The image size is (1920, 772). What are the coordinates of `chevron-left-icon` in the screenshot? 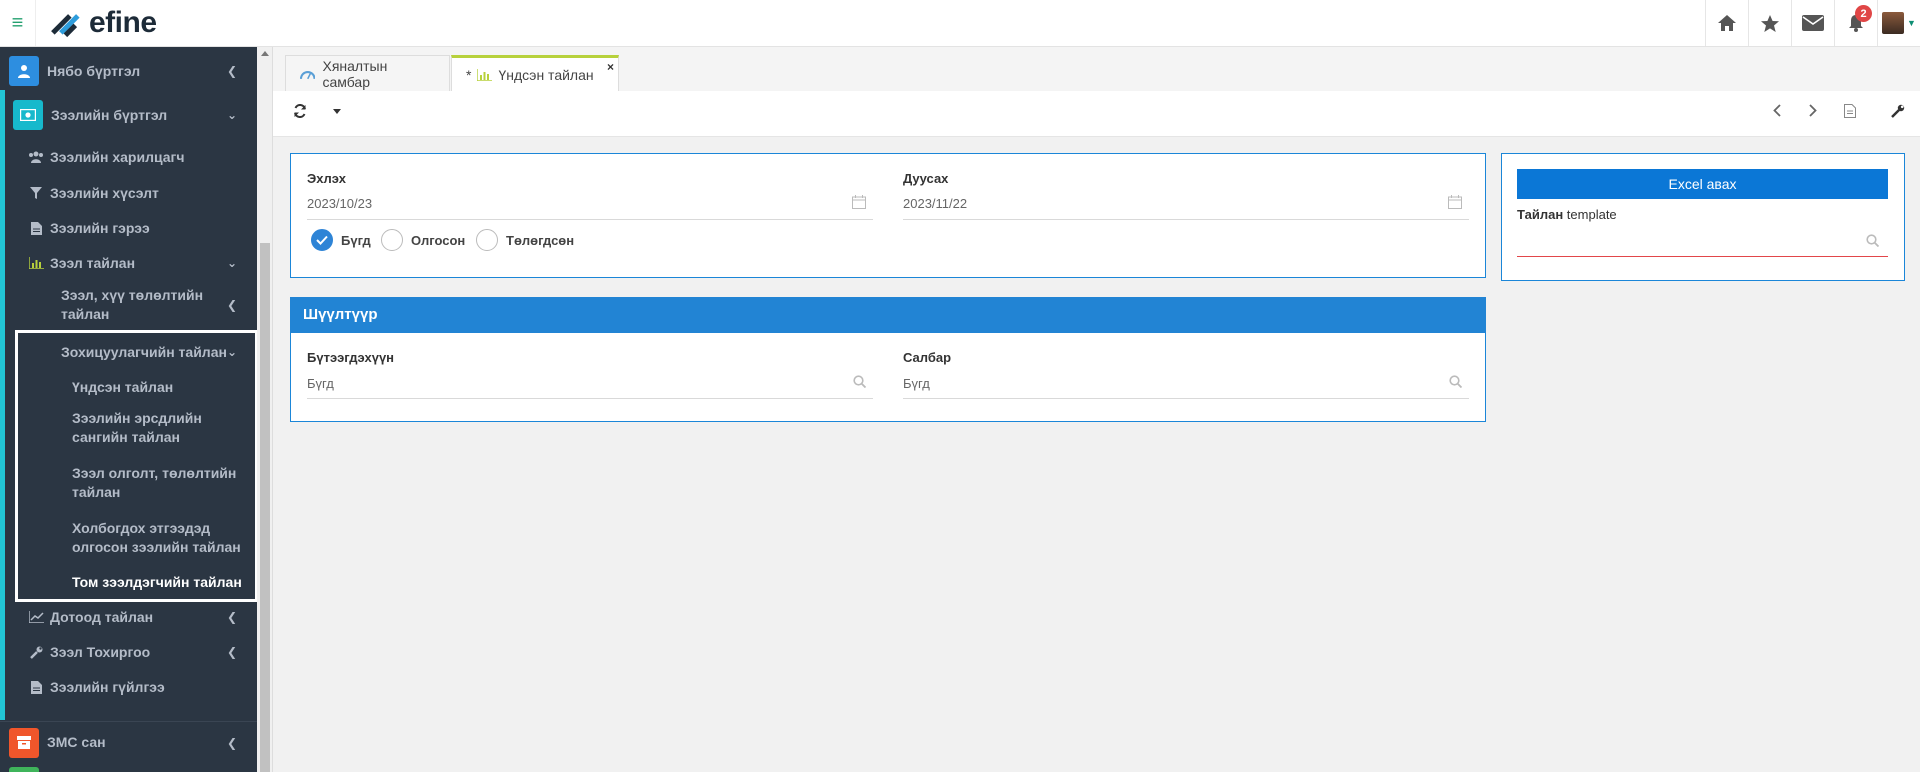 It's located at (1777, 112).